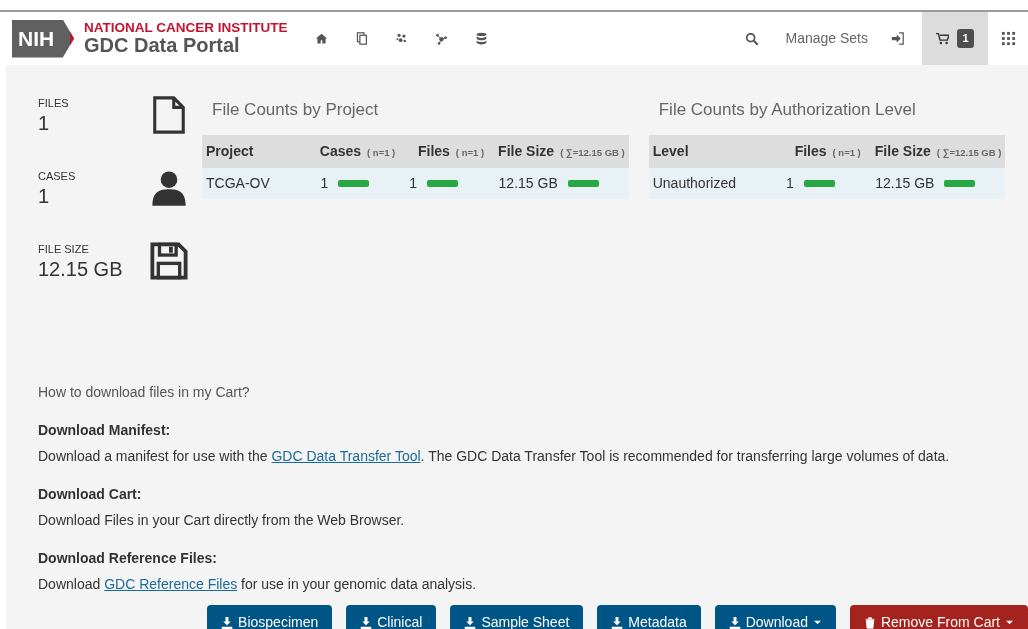 The height and width of the screenshot is (629, 1028). I want to click on column-header: Level, so click(670, 150).